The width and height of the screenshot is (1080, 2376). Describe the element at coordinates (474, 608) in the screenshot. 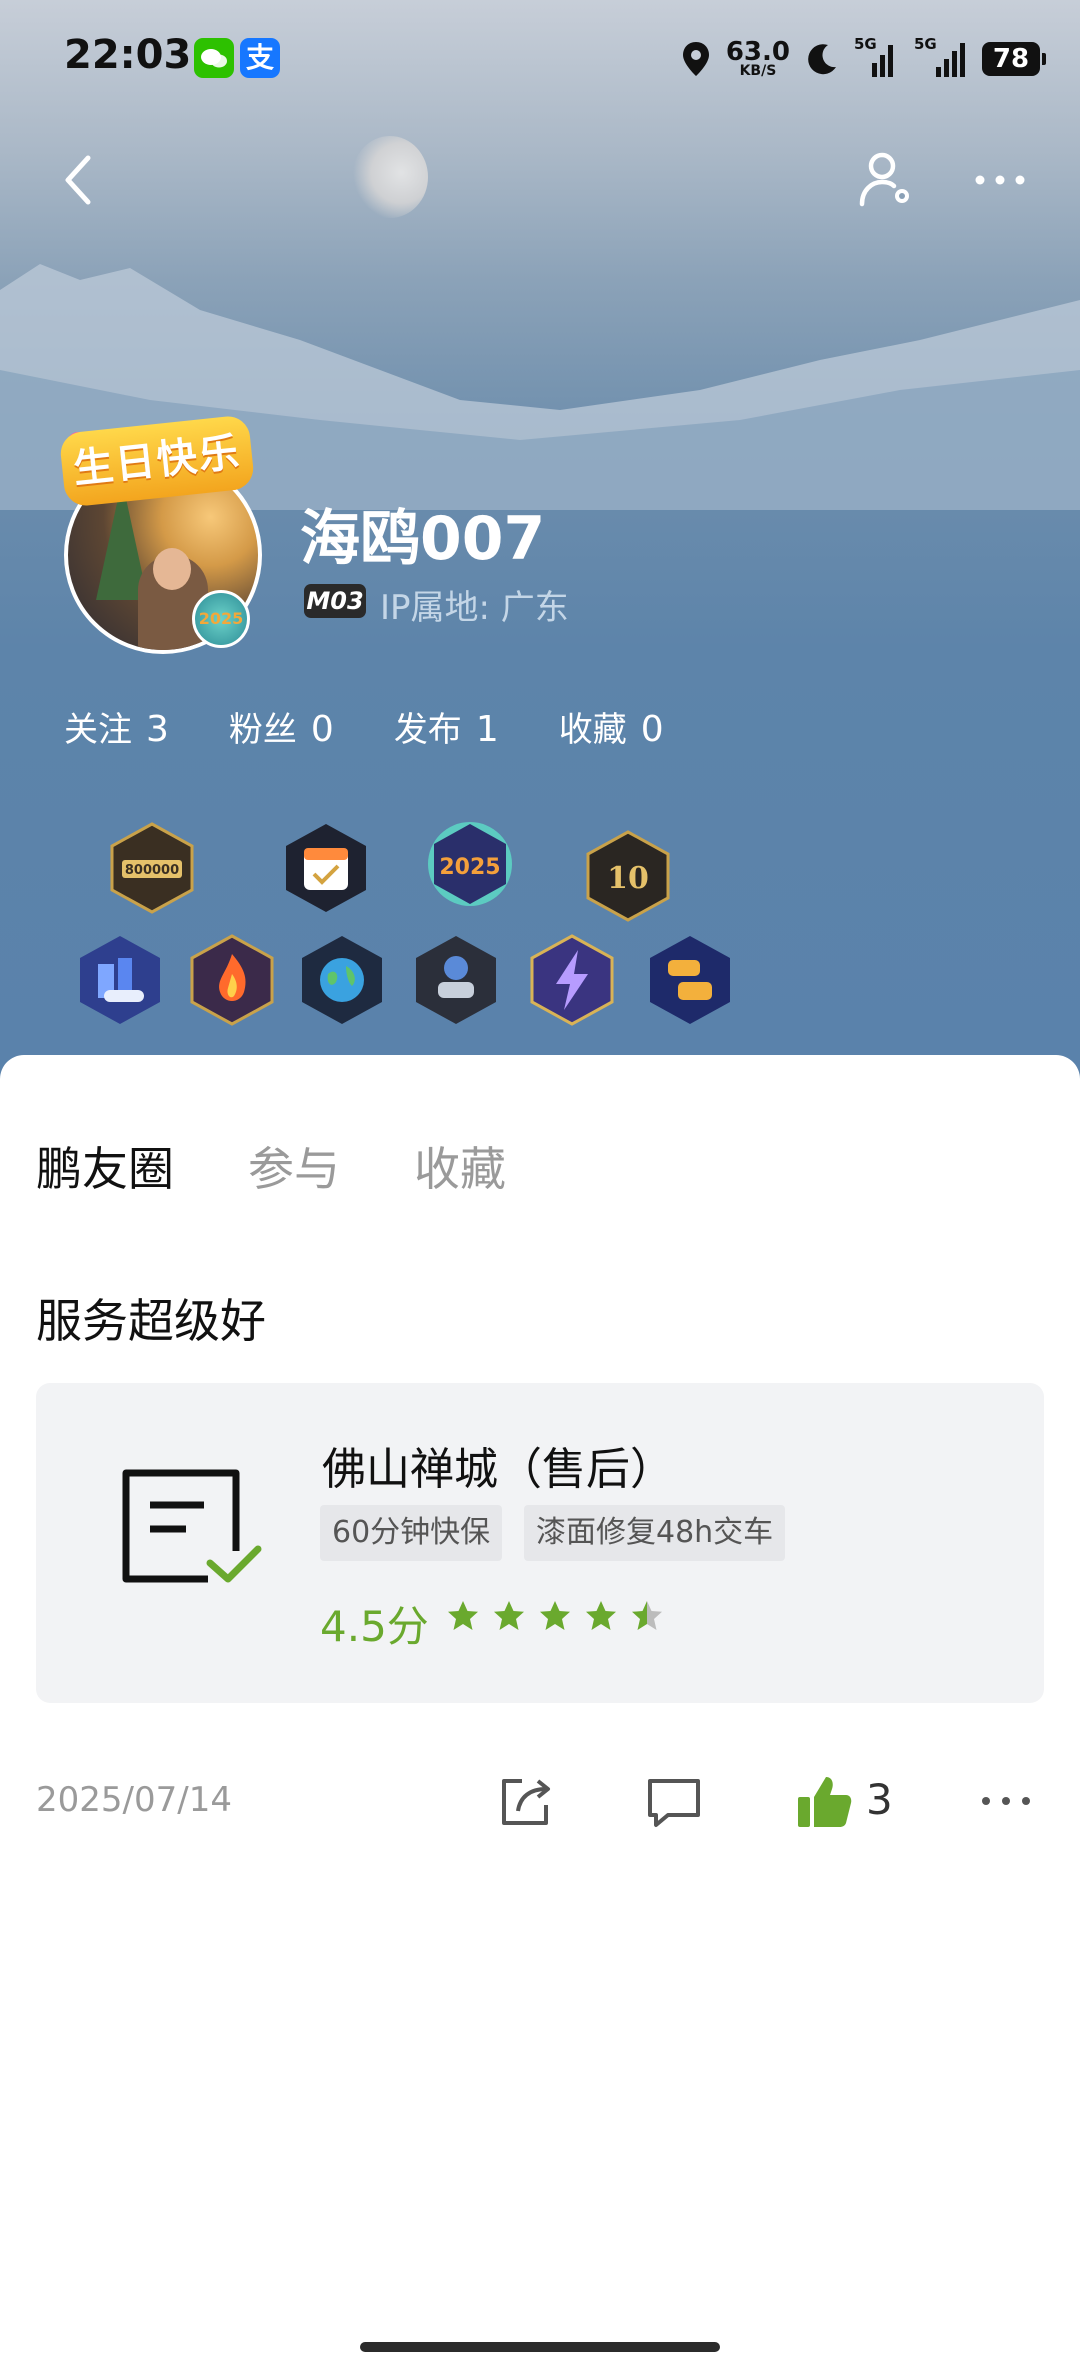

I see `ip-location: IP属地: 广东` at that location.